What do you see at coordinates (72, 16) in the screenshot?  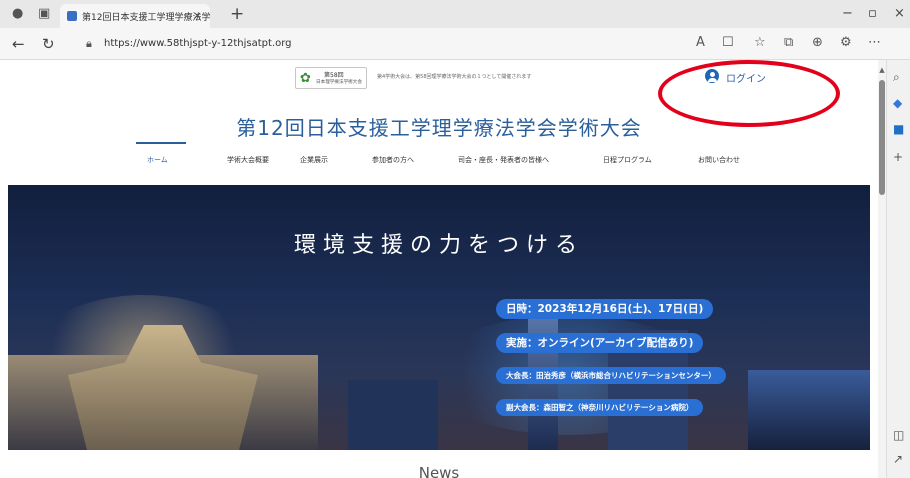 I see `site-favicon-icon` at bounding box center [72, 16].